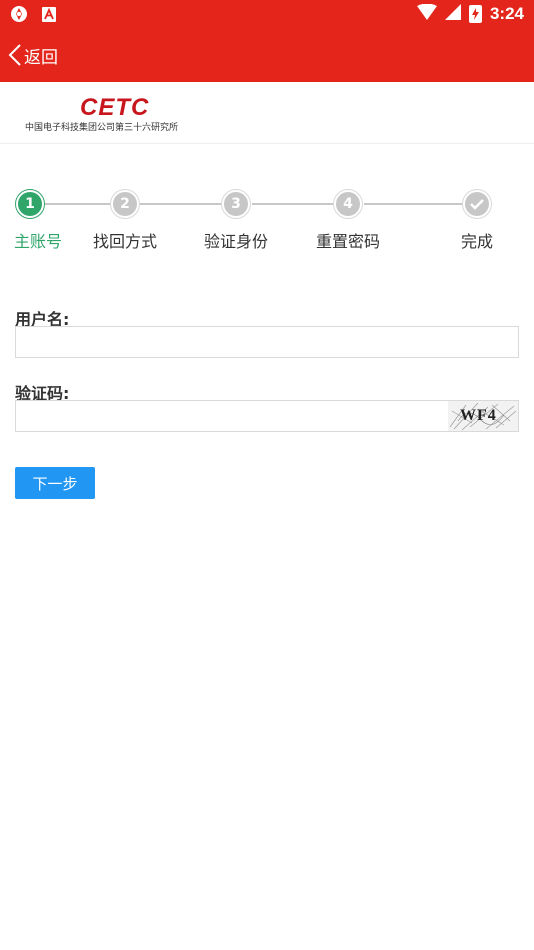 The height and width of the screenshot is (950, 534). What do you see at coordinates (125, 241) in the screenshot?
I see `step-2-label: 找回方式` at bounding box center [125, 241].